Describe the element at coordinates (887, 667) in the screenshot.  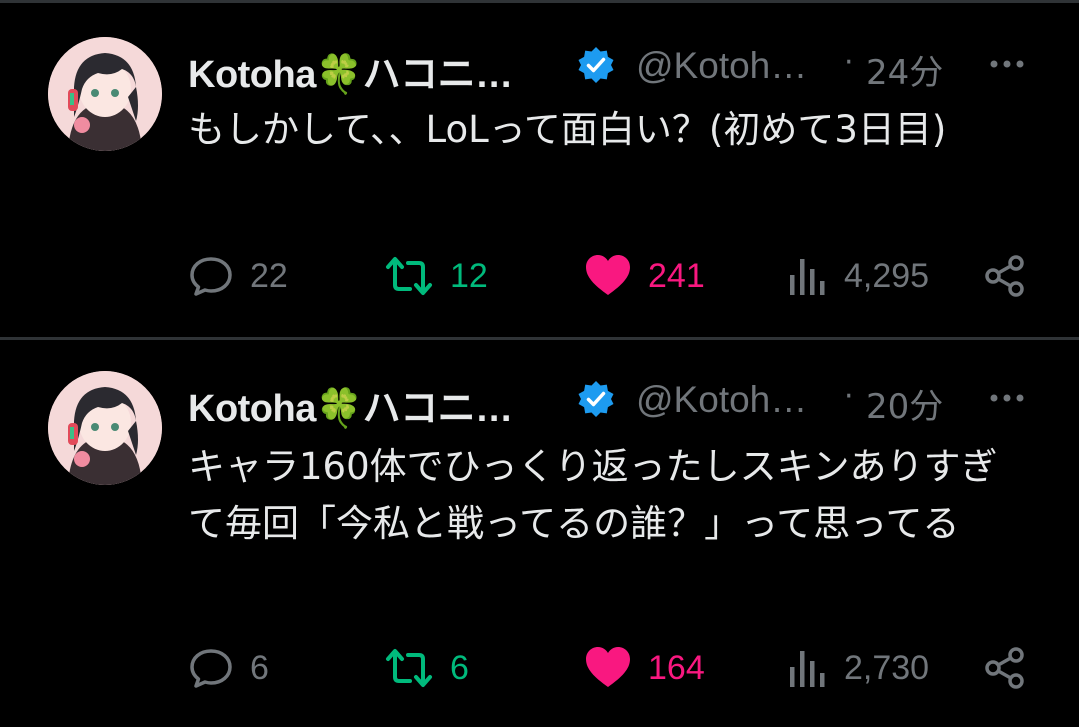
I see `views-count: 2,730` at that location.